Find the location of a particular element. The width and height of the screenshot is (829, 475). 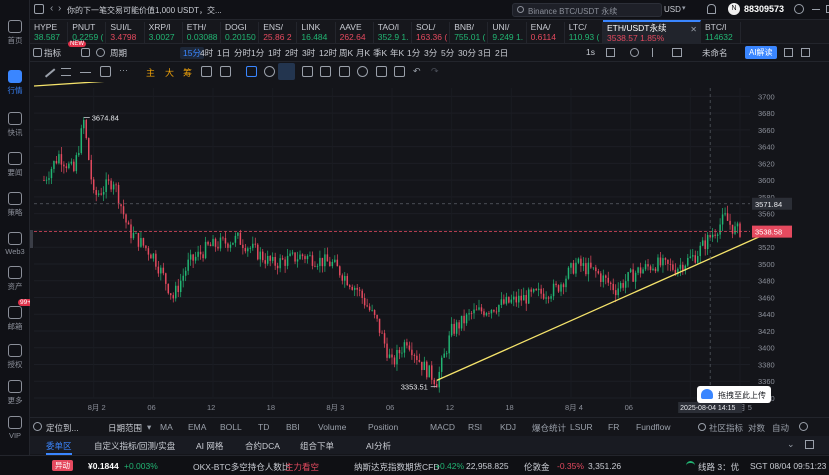

sidebar-item-mail: 邮箱 is located at coordinates (15, 319).